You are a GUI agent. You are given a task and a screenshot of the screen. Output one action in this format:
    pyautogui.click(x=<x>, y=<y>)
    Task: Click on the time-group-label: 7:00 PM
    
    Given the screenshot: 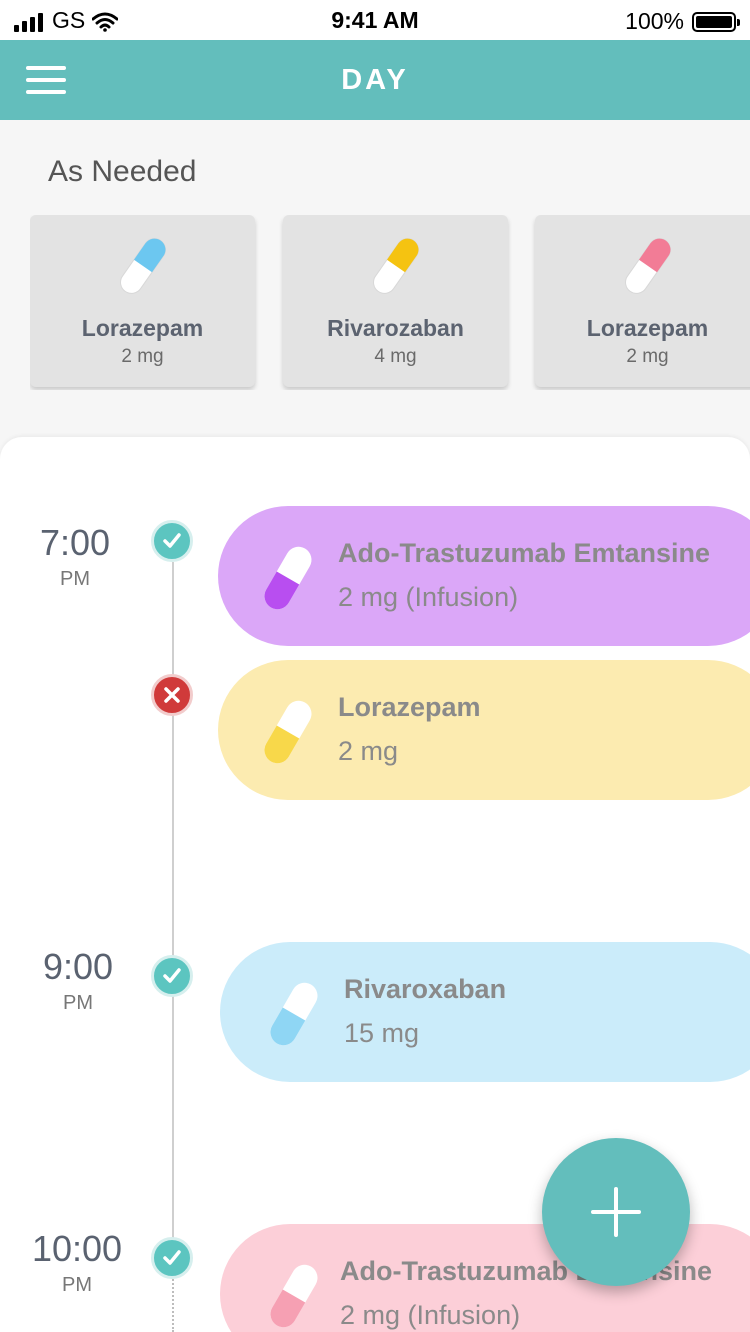 What is the action you would take?
    pyautogui.click(x=75, y=556)
    